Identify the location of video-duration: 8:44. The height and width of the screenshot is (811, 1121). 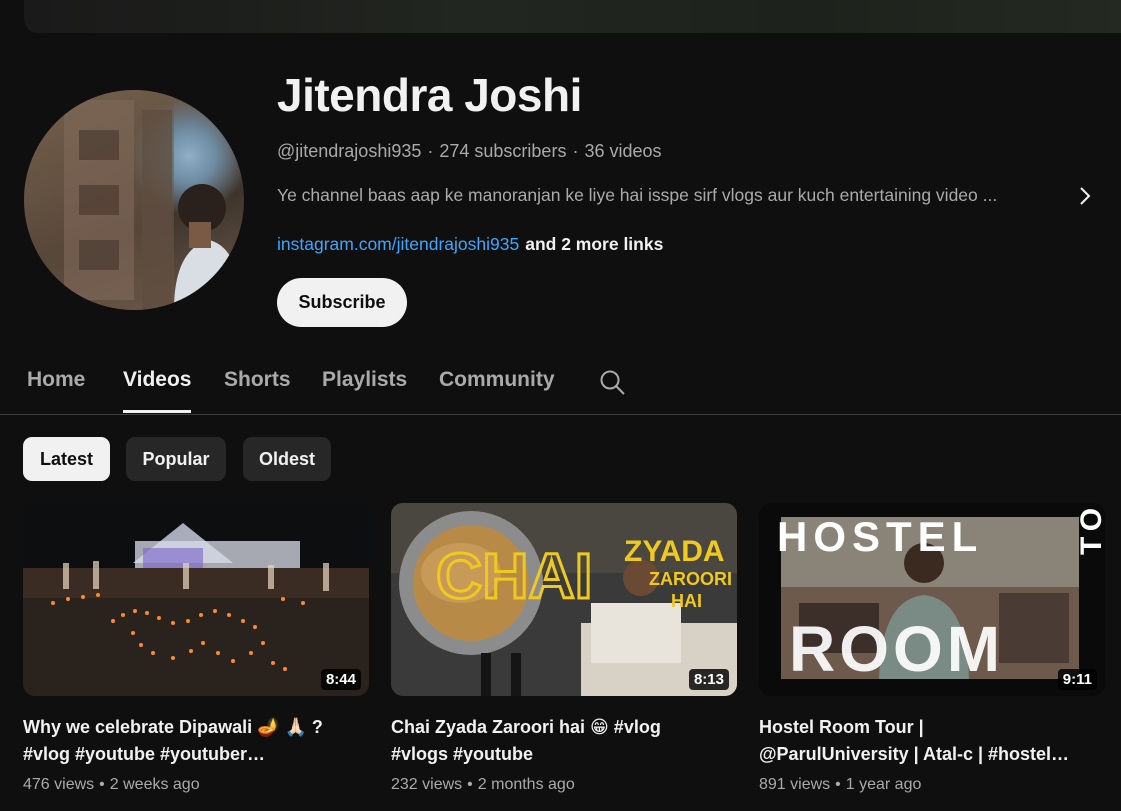
(340, 679).